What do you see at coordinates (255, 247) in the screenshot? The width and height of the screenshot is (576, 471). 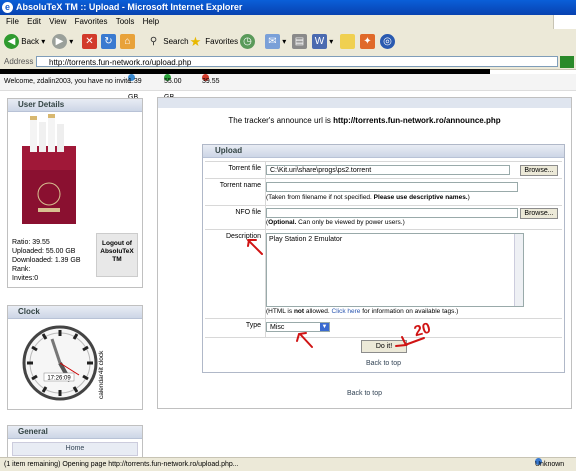 I see `arrow-description-shaft` at bounding box center [255, 247].